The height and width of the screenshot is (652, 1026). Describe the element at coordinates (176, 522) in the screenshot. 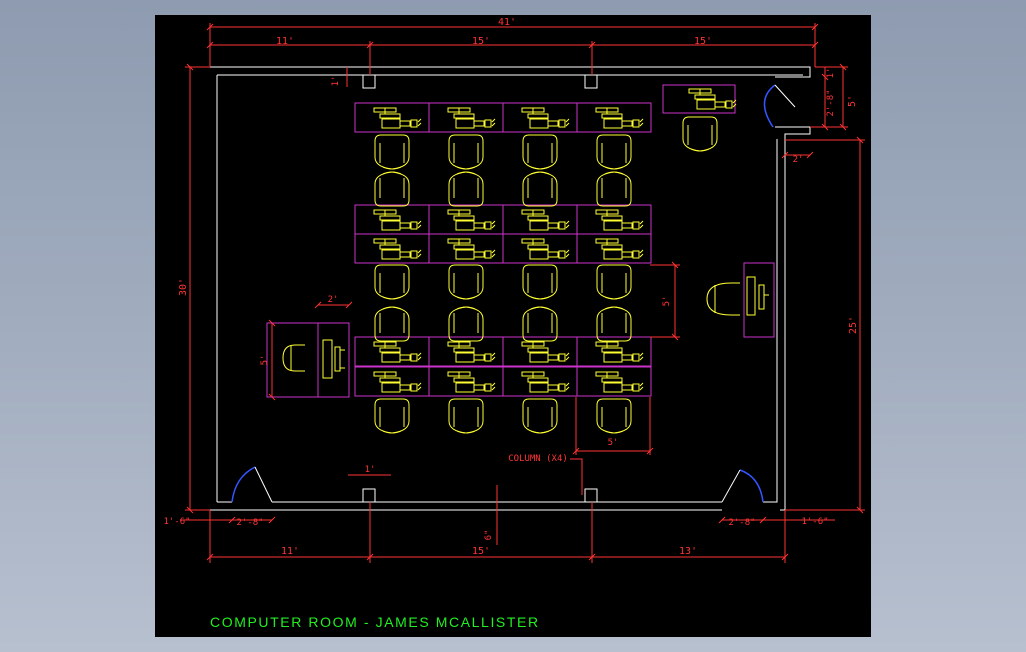

I see `dim-bottom-left-door-offset: 1'-6"` at that location.